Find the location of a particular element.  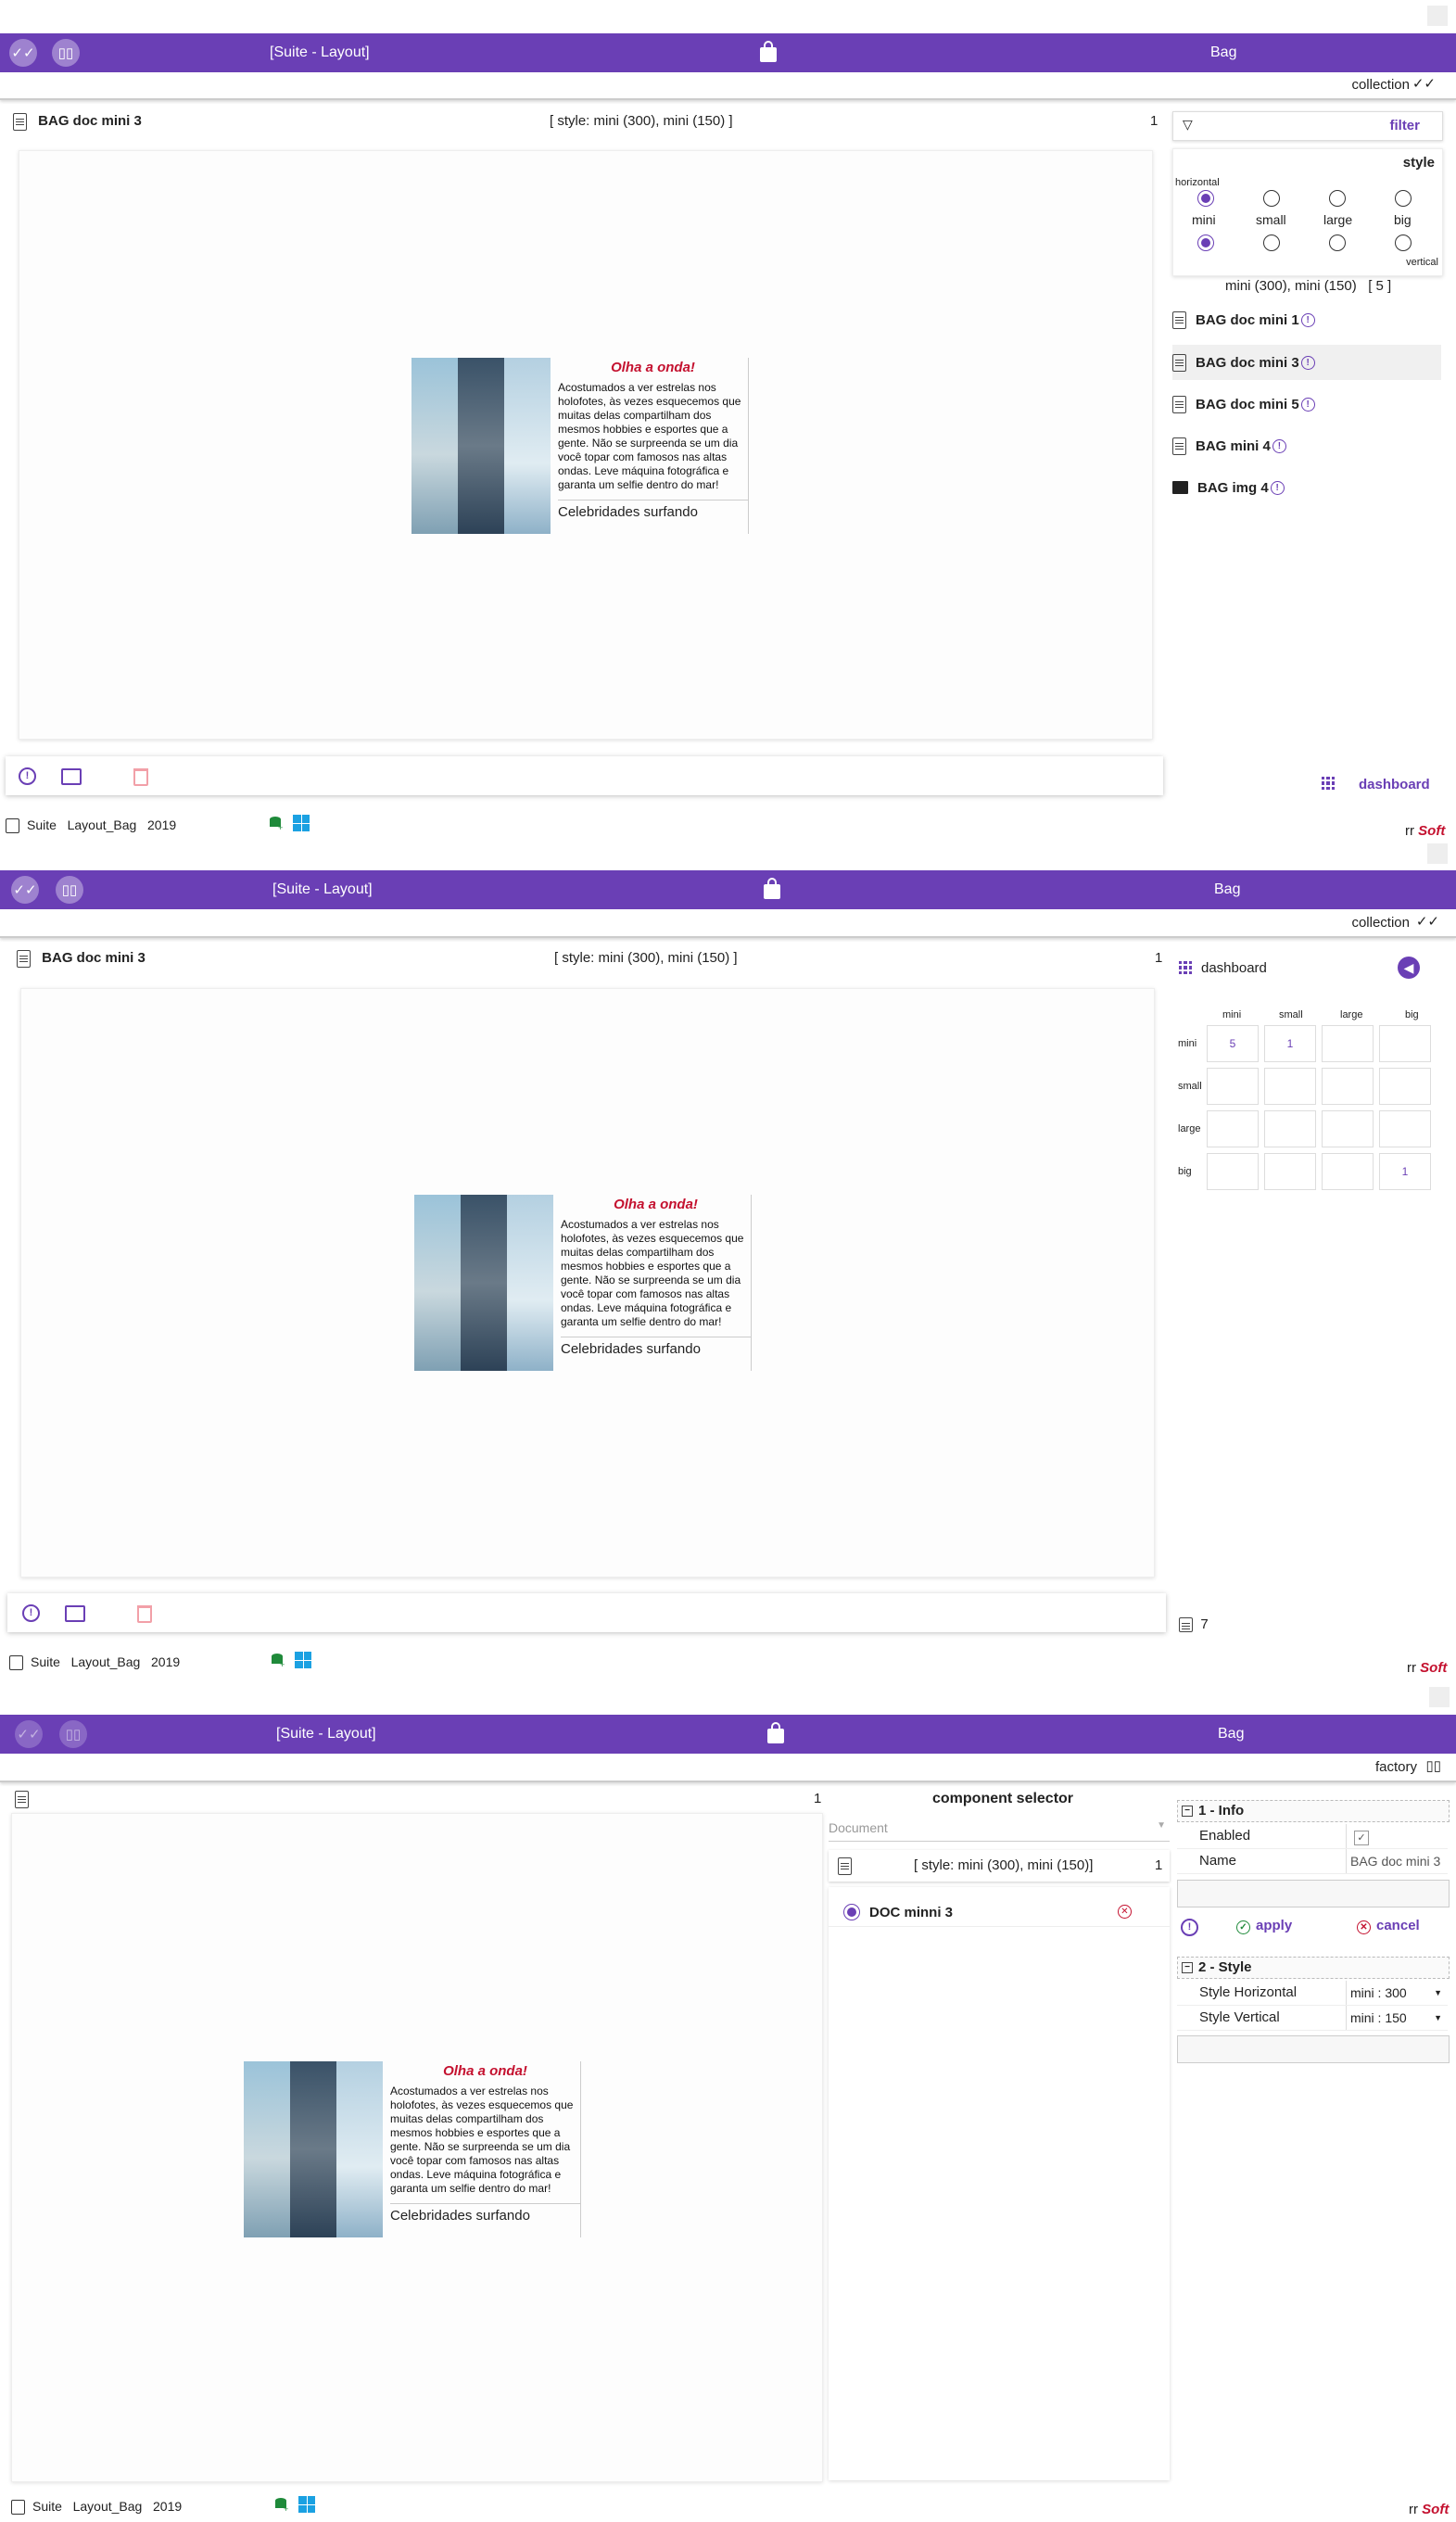

list-item: BAG doc mini 5! is located at coordinates (1306, 404).